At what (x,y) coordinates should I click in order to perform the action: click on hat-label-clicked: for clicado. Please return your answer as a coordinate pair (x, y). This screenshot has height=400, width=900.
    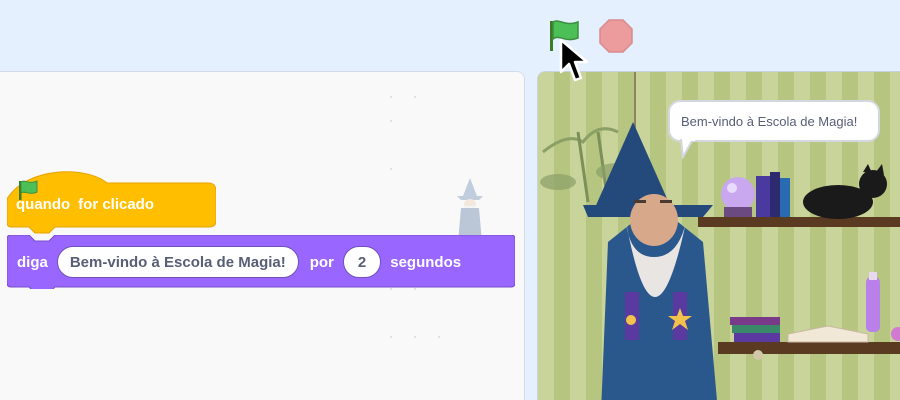
    Looking at the image, I should click on (116, 204).